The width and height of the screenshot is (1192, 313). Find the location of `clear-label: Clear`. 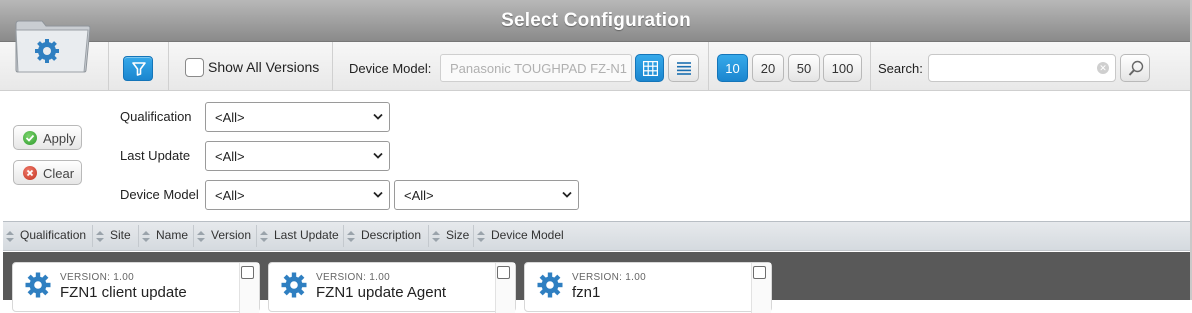

clear-label: Clear is located at coordinates (59, 173).